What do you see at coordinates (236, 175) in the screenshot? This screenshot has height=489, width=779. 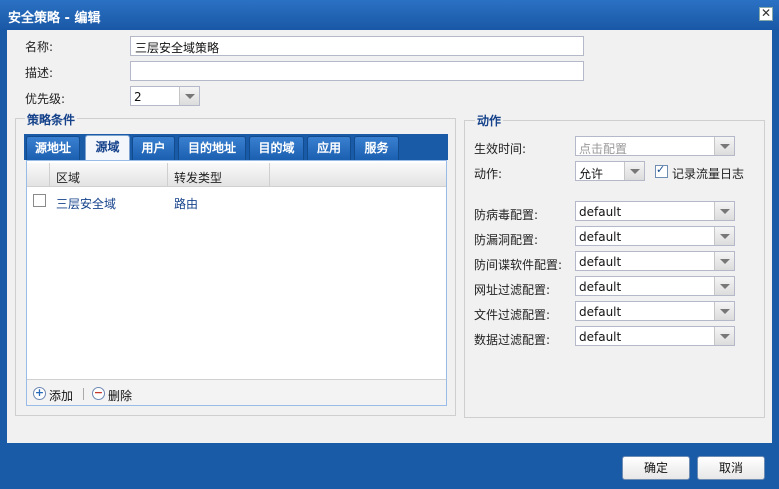 I see `grid-header: 区域 转发类型` at bounding box center [236, 175].